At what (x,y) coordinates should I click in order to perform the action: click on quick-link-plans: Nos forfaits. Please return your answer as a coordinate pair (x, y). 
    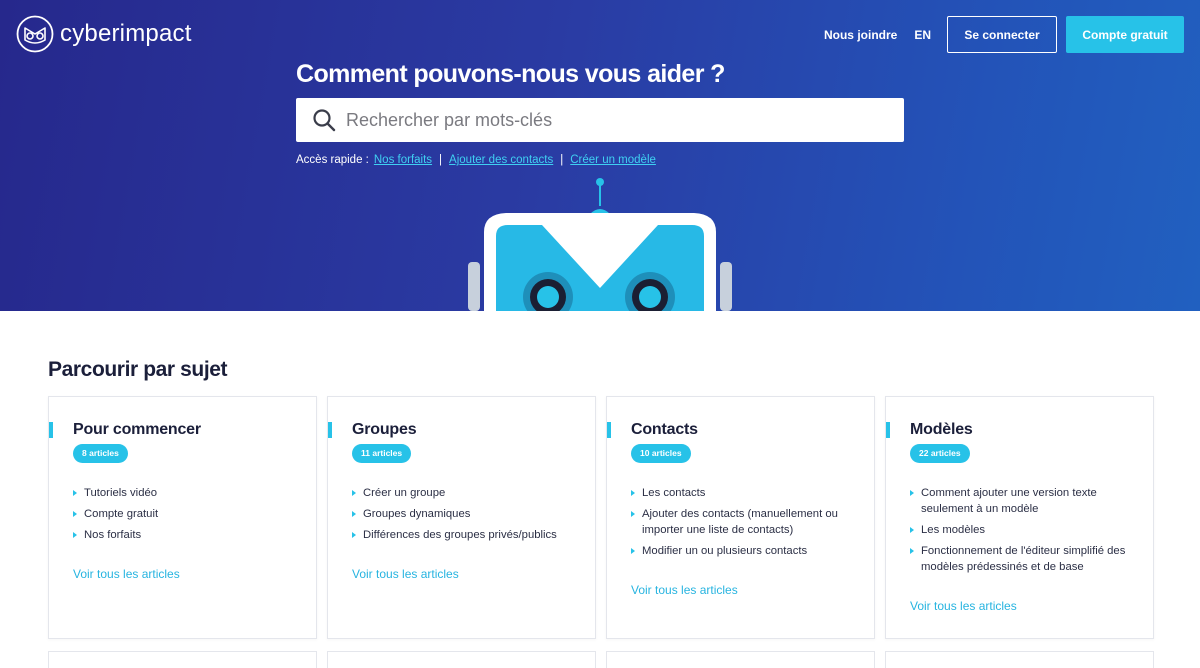
    Looking at the image, I should click on (403, 160).